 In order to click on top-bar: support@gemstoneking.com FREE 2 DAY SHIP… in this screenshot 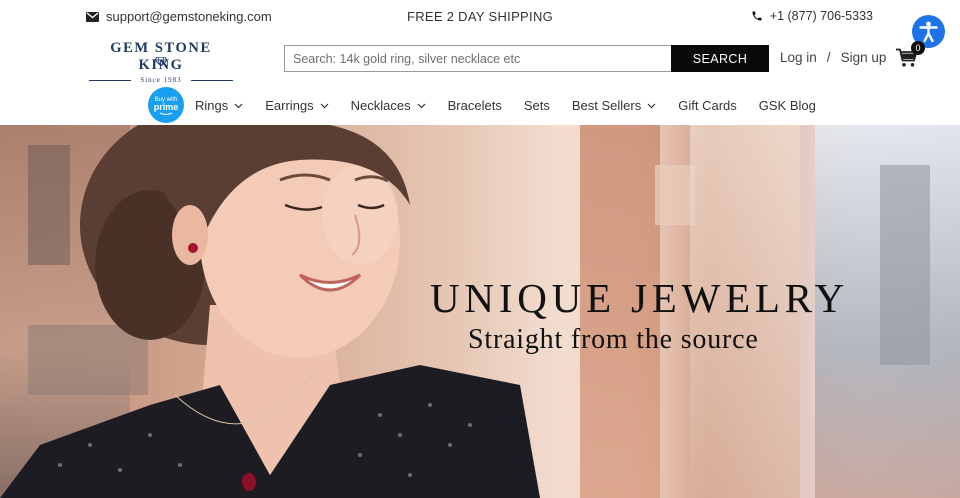, I will do `click(480, 17)`.